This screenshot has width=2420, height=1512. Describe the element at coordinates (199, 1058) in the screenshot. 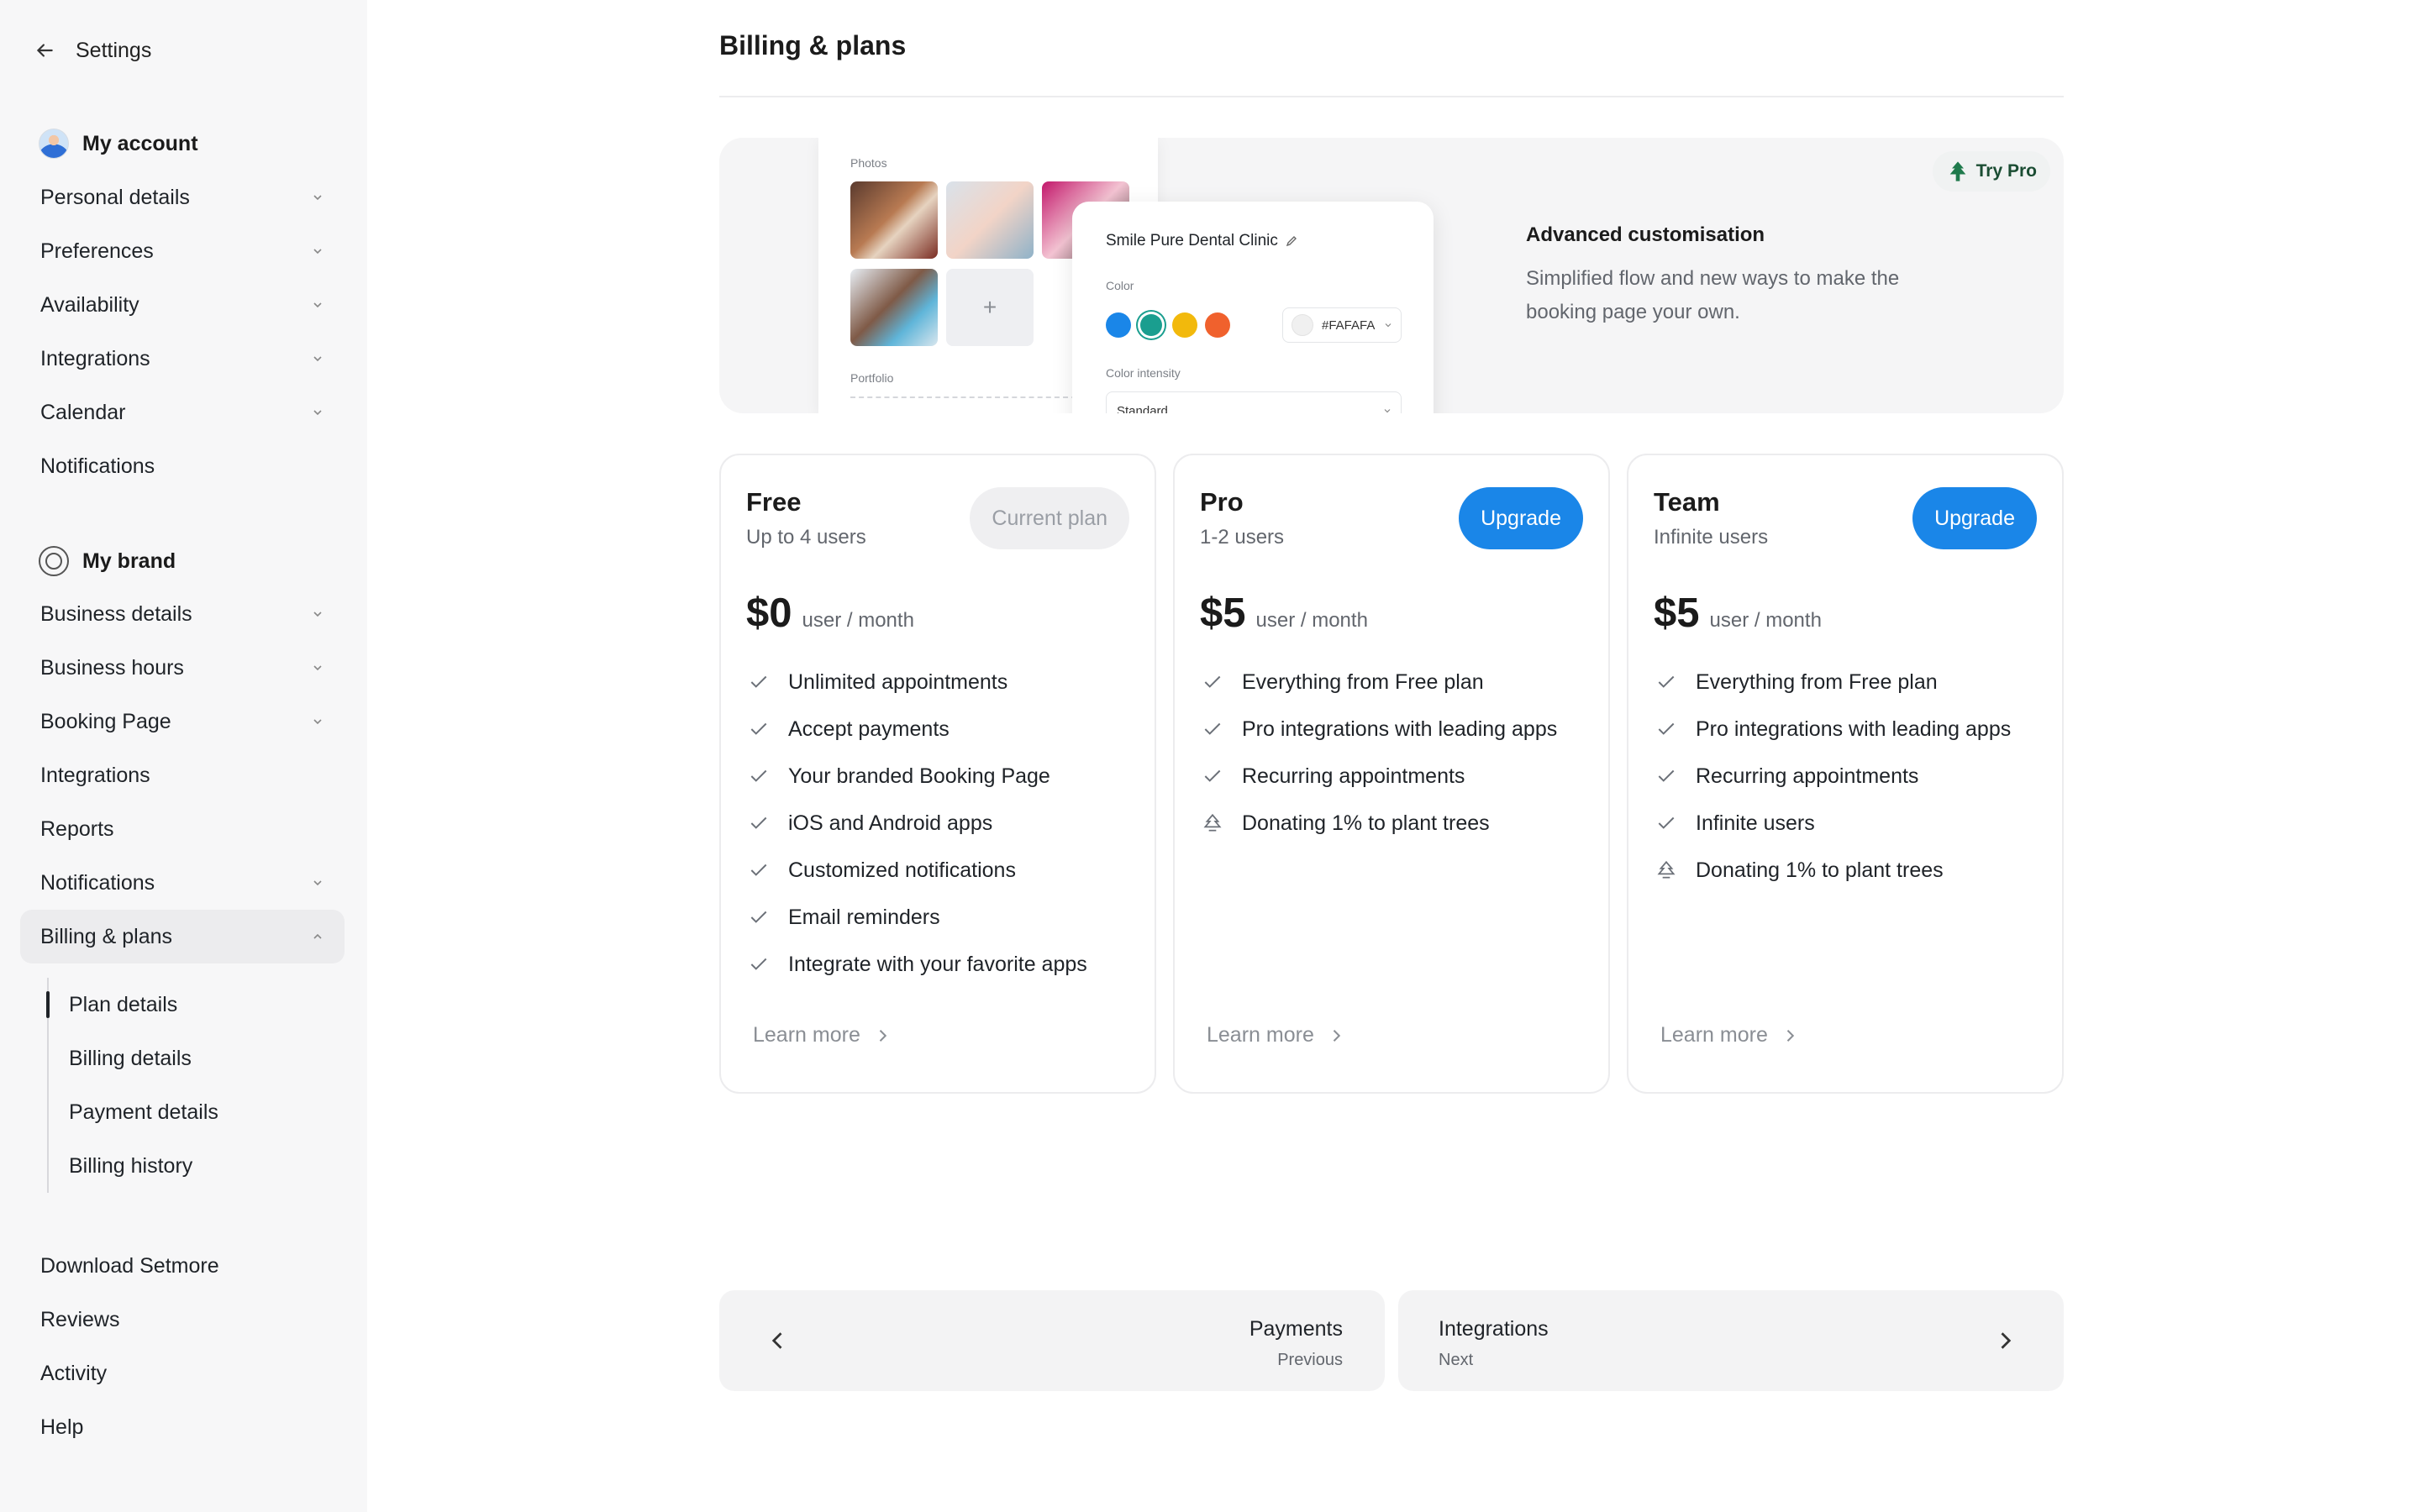

I see `sidebar-subitem-billing-details: Billing details` at that location.